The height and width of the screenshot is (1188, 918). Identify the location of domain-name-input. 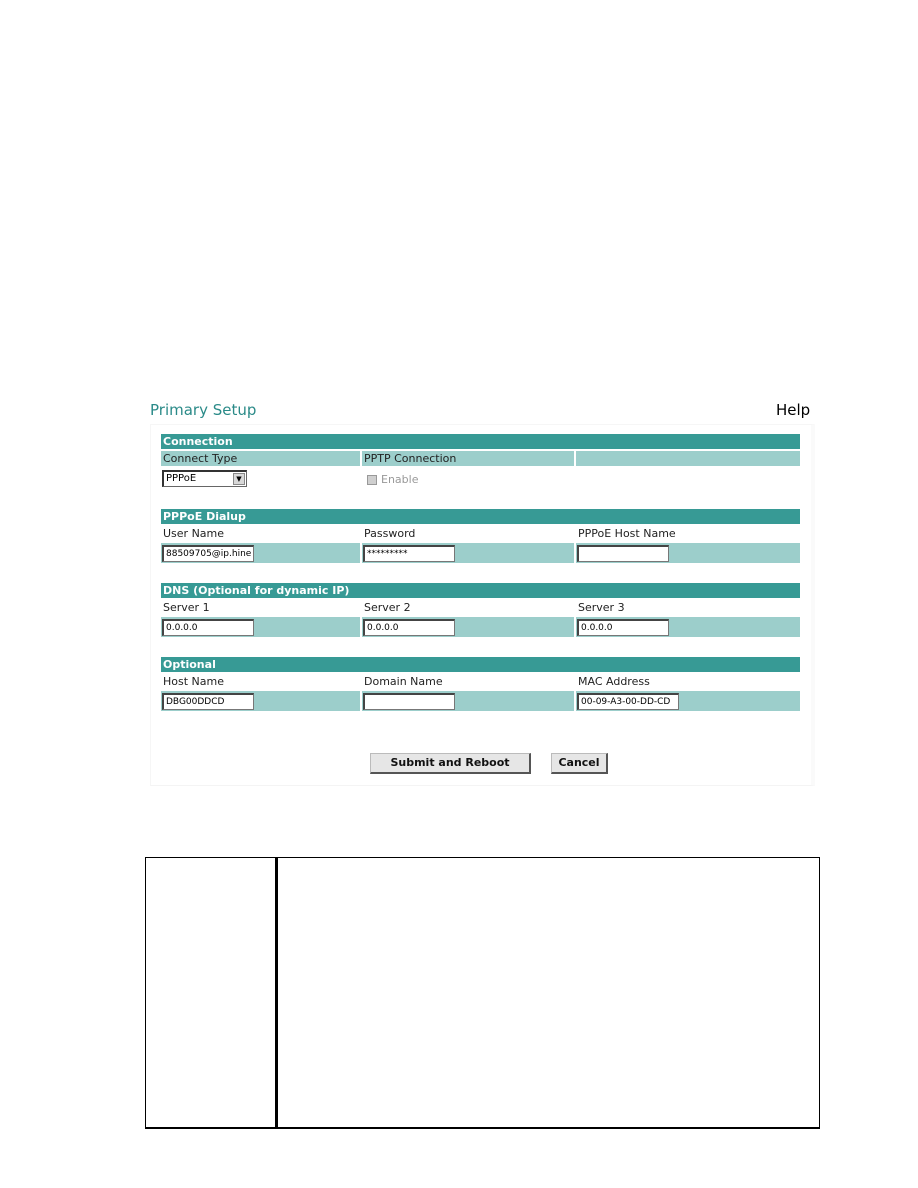
(409, 701).